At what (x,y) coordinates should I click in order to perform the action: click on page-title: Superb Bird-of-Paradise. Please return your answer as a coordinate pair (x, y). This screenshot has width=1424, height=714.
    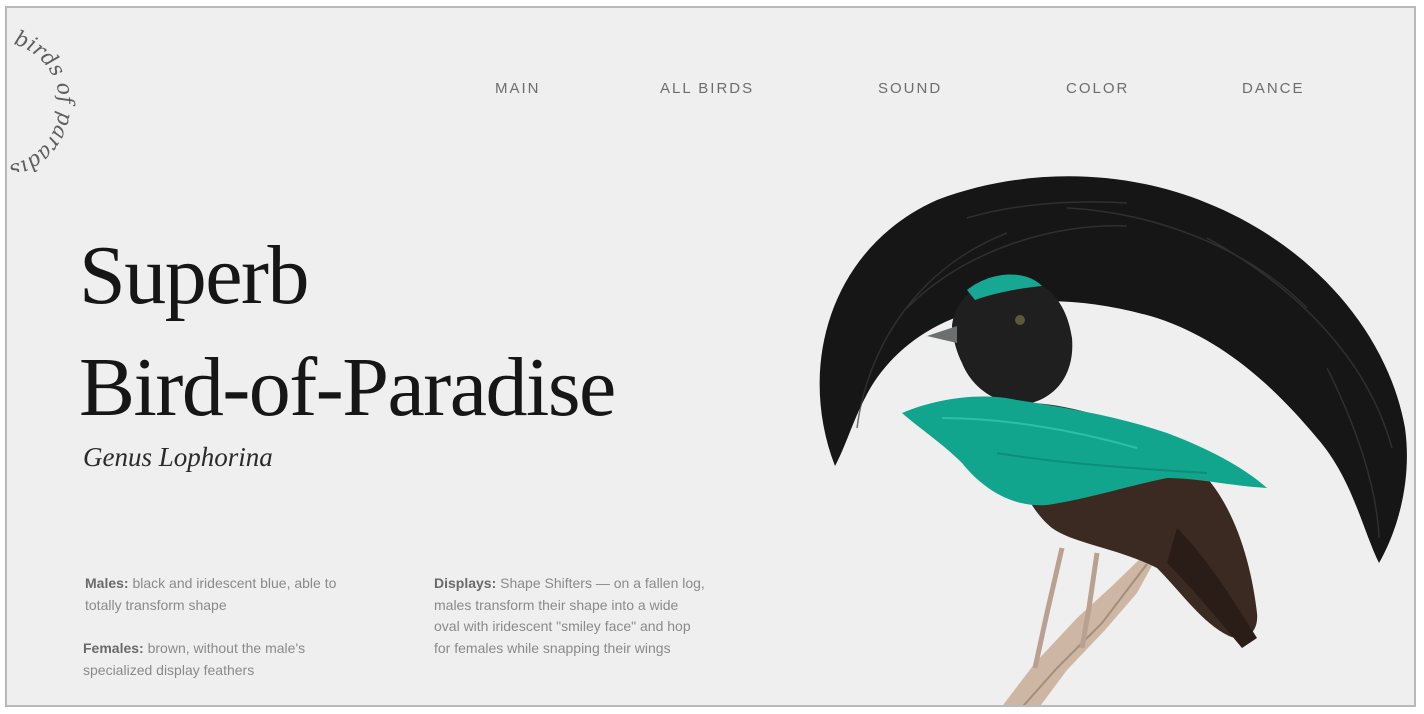
    Looking at the image, I should click on (347, 332).